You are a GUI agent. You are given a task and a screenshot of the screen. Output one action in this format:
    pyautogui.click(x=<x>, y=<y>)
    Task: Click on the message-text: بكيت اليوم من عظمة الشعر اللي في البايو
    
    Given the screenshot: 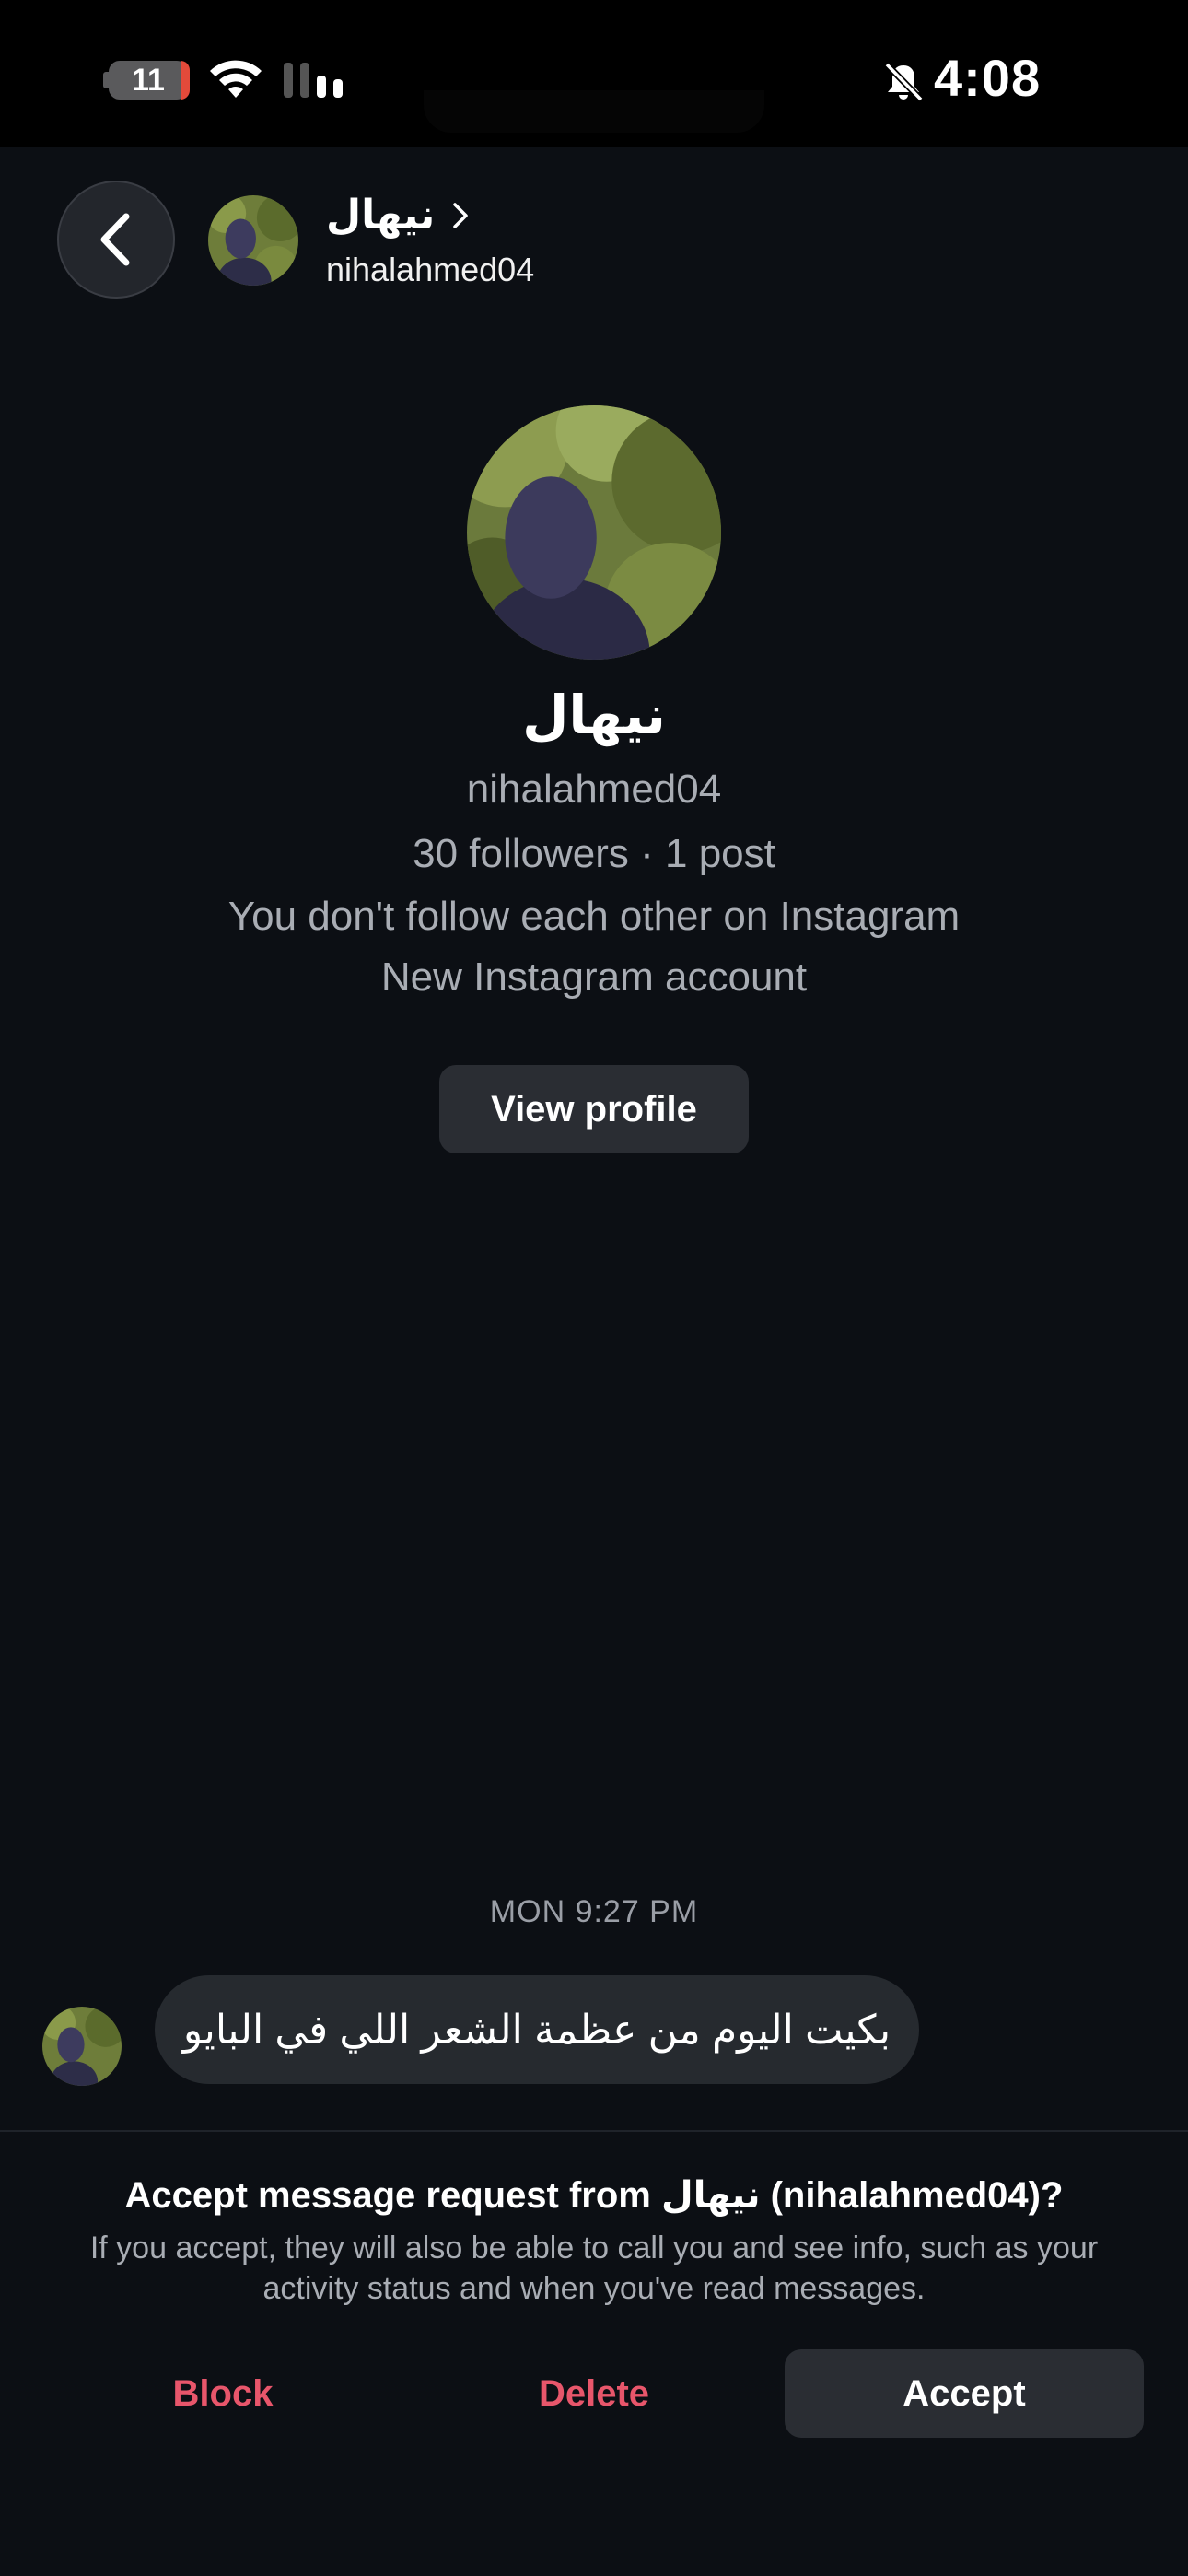 What is the action you would take?
    pyautogui.click(x=536, y=2030)
    